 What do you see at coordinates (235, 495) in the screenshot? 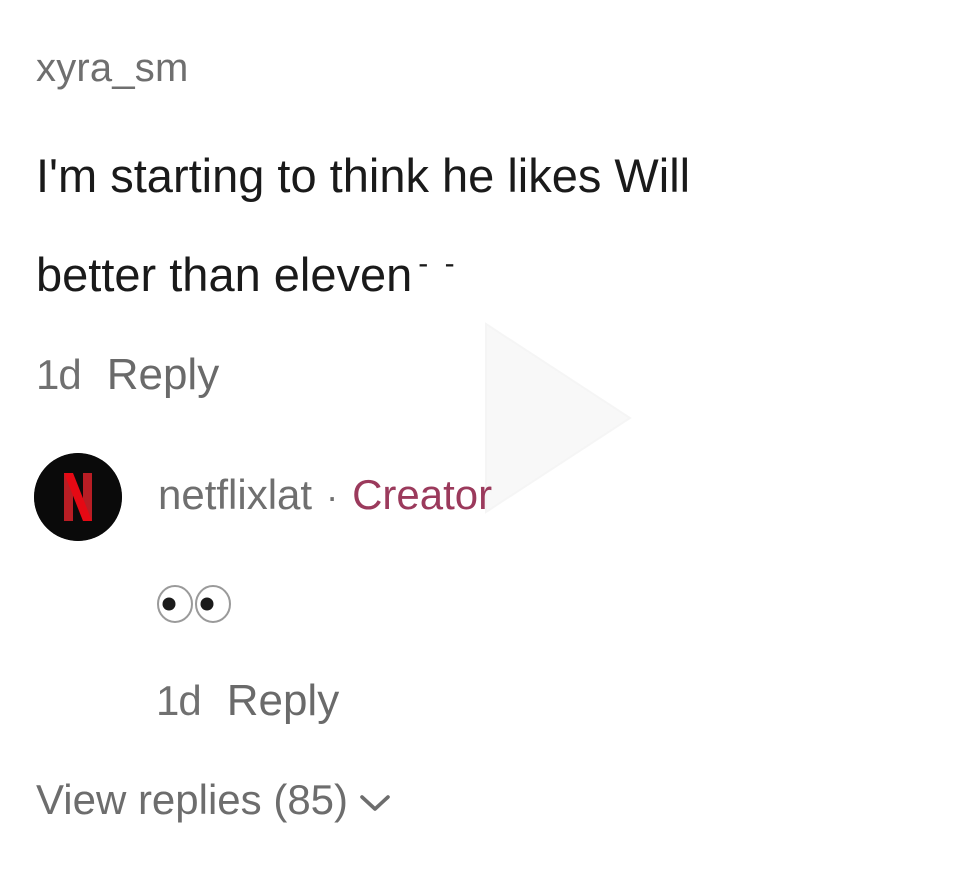
I see `reply-username: netflixlat` at bounding box center [235, 495].